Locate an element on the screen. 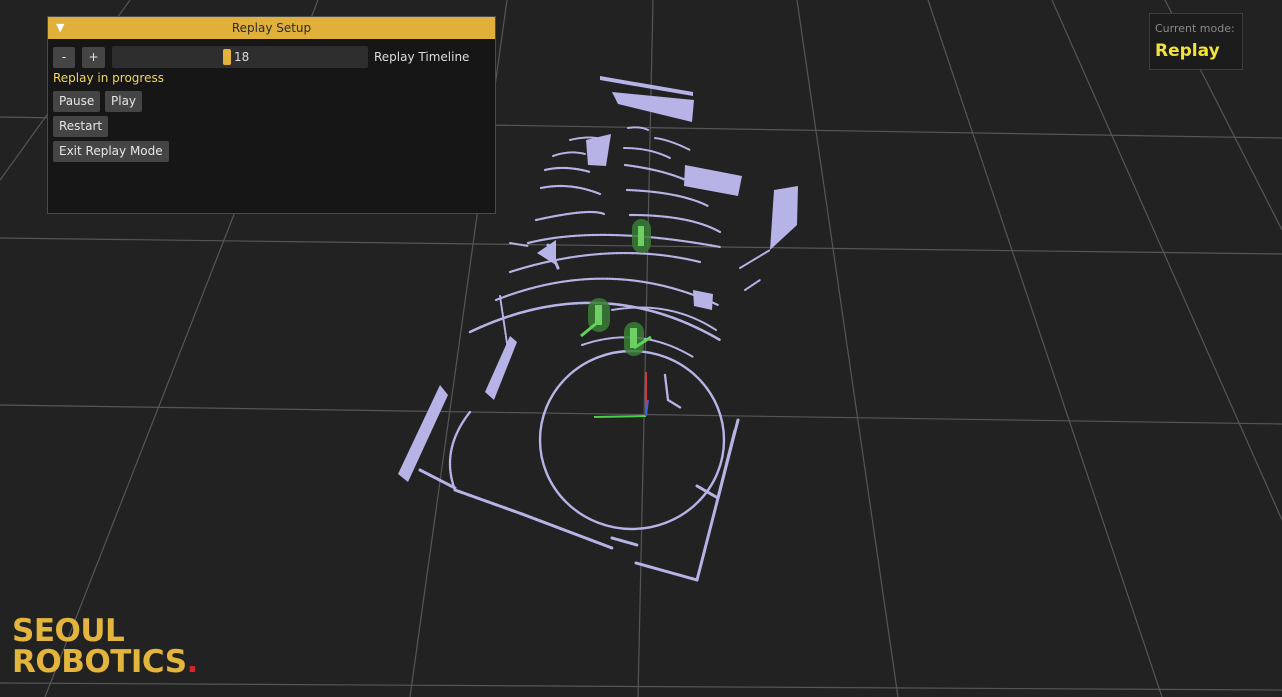 The height and width of the screenshot is (697, 1282). logo-line-1: SEOUL is located at coordinates (68, 631).